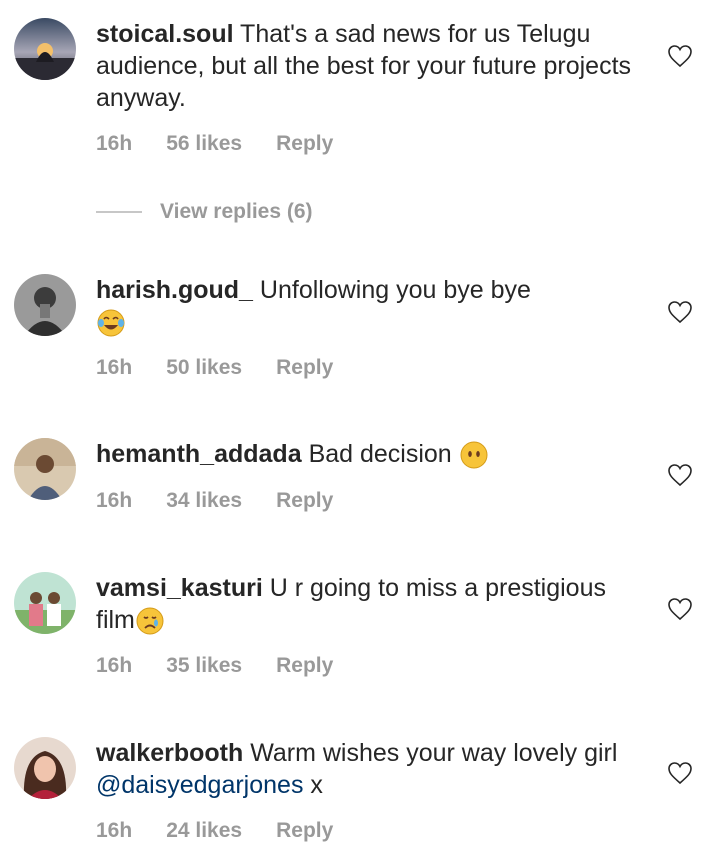 This screenshot has height=862, width=725. I want to click on face-without-mouth-icon, so click(474, 455).